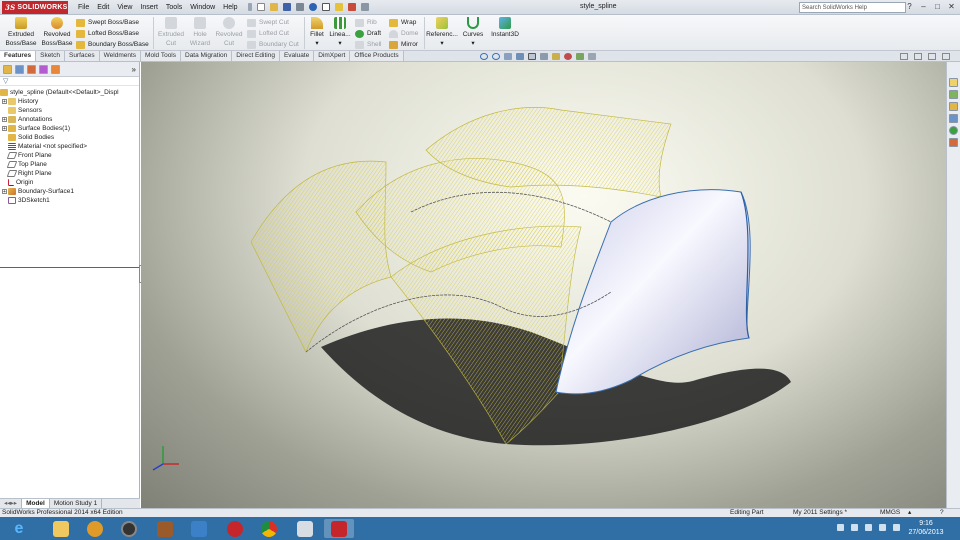  What do you see at coordinates (368, 44) in the screenshot?
I see `shell-button: Shell` at bounding box center [368, 44].